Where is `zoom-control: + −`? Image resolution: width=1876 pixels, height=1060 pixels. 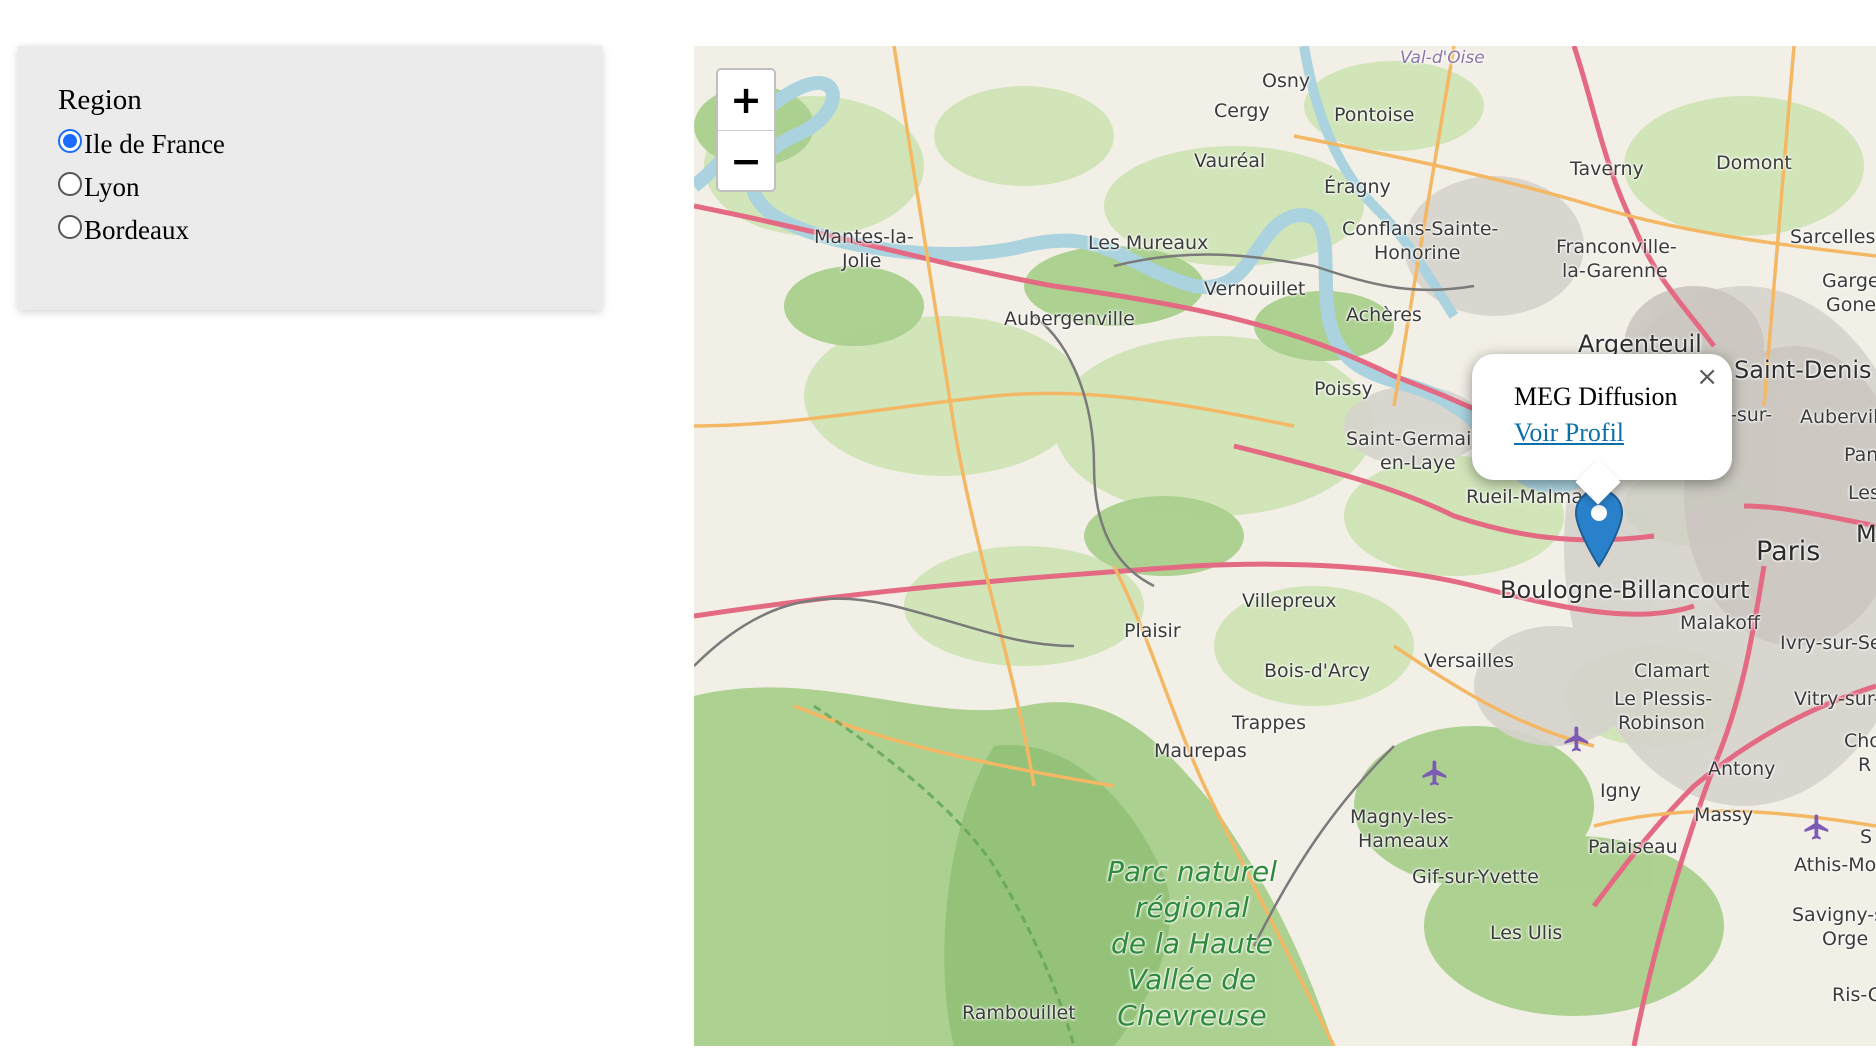 zoom-control: + − is located at coordinates (746, 130).